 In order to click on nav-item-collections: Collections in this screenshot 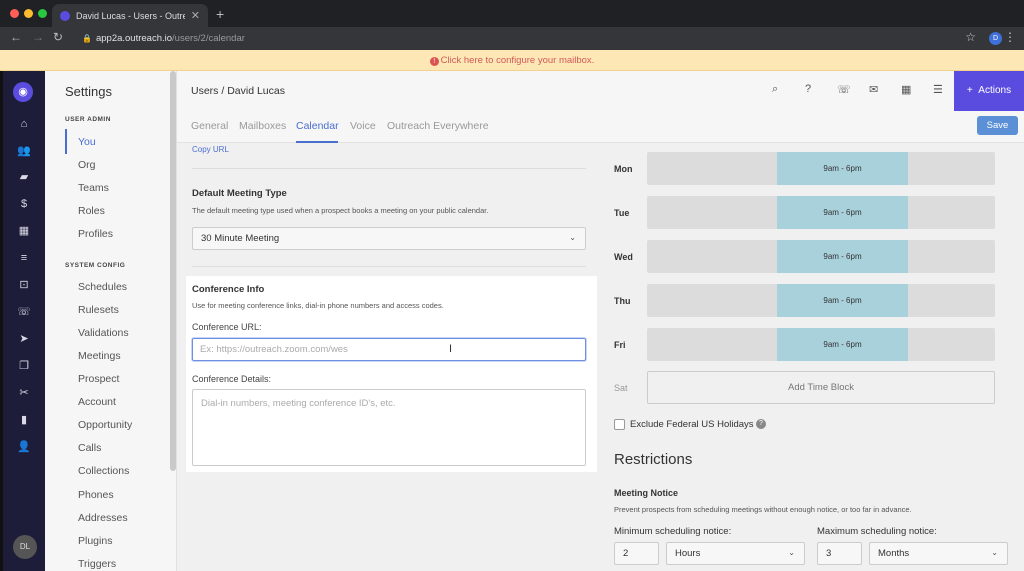, I will do `click(103, 471)`.